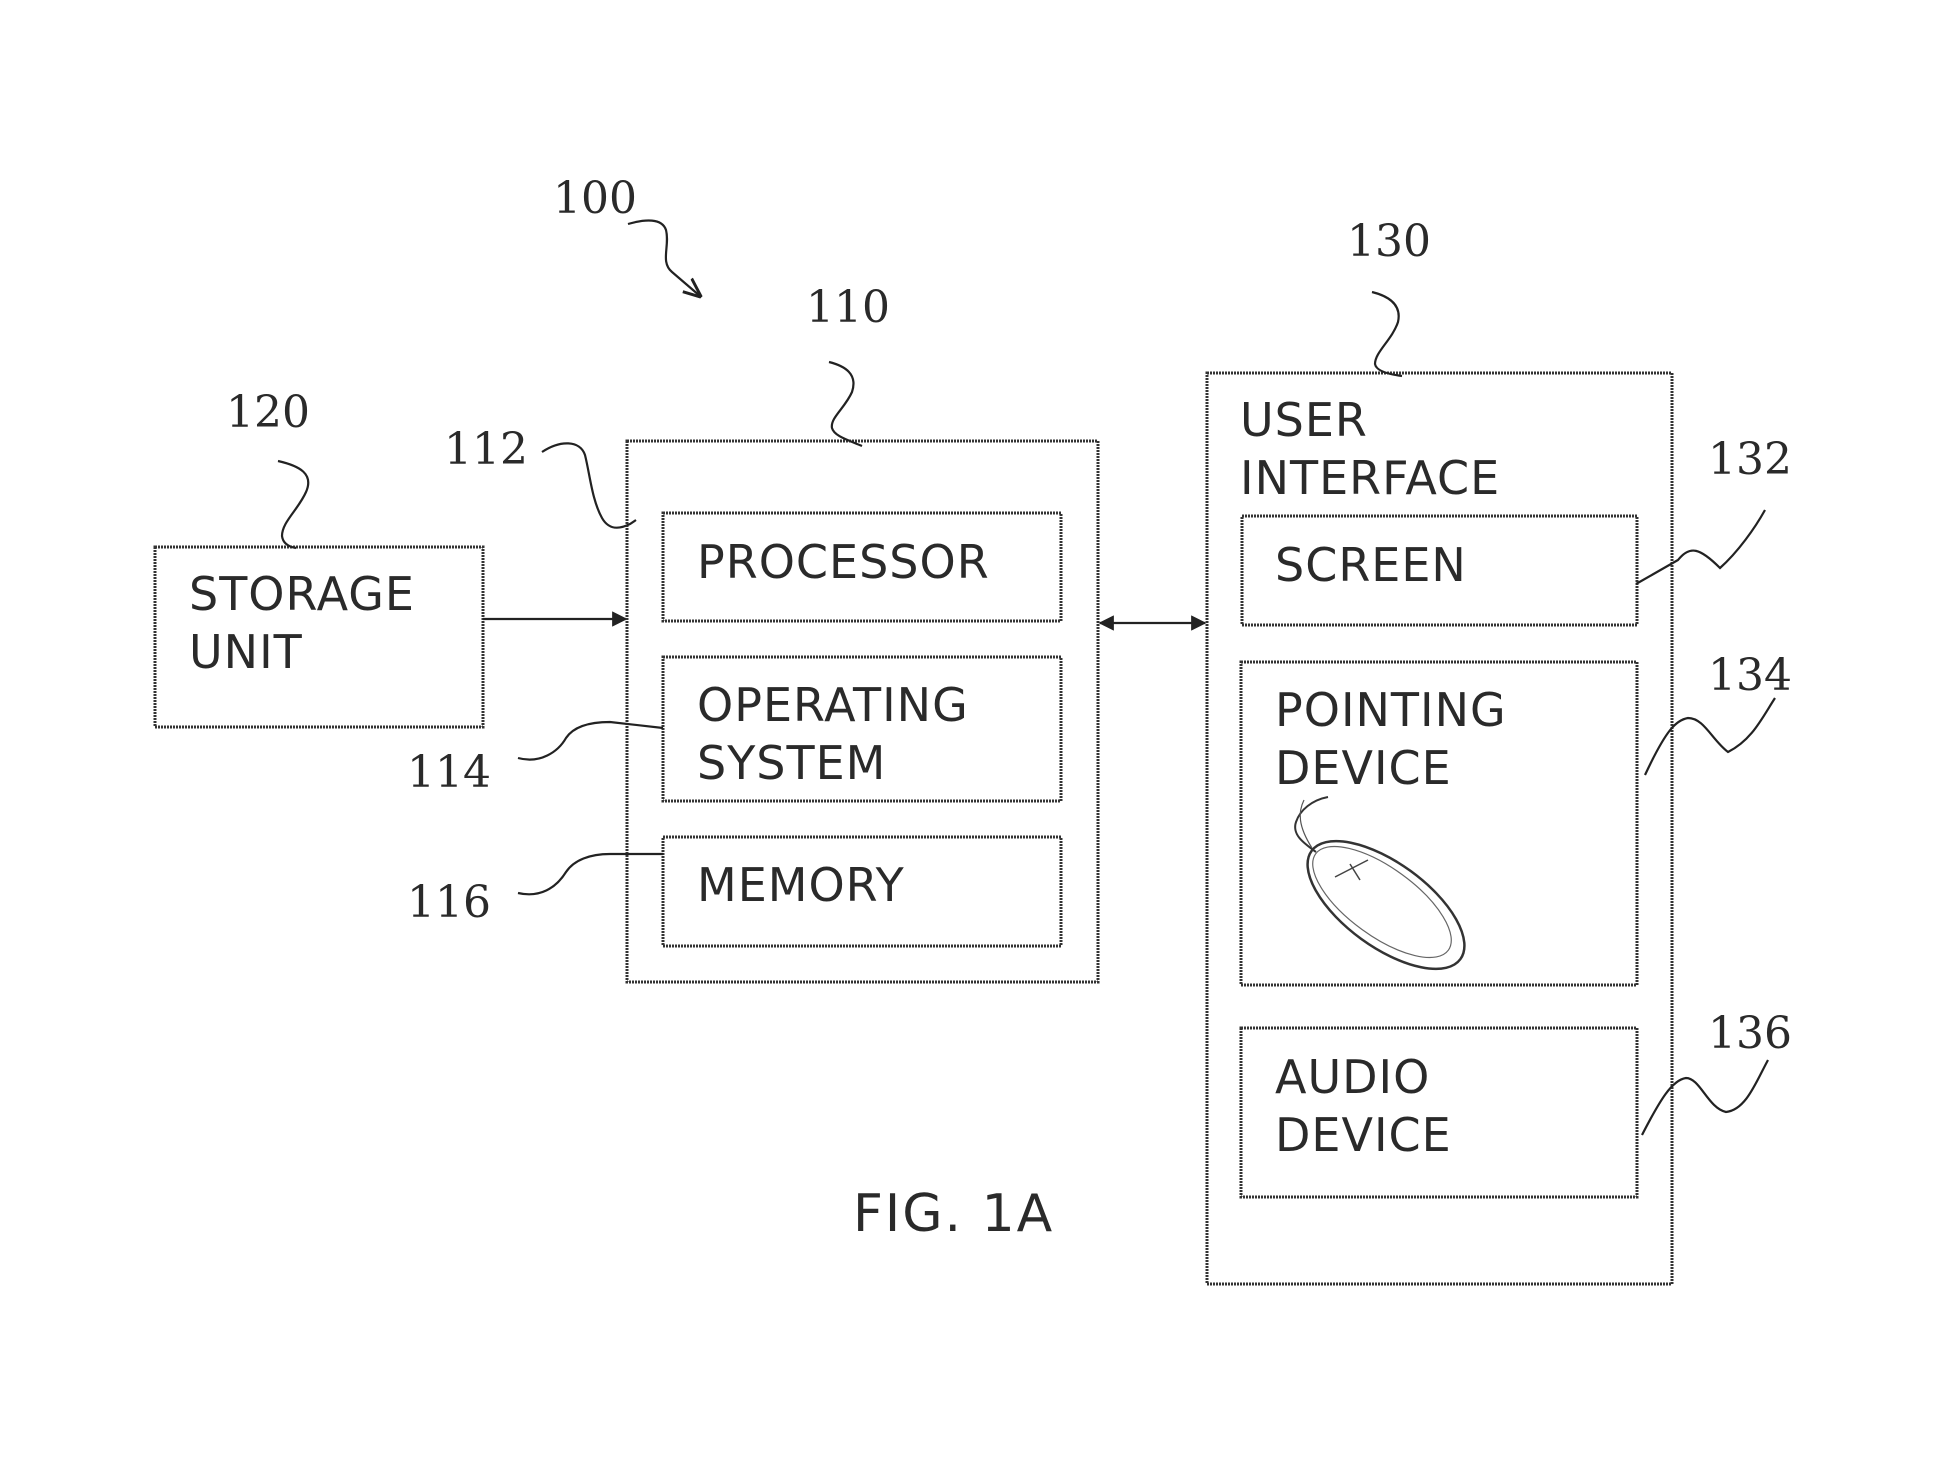  What do you see at coordinates (302, 594) in the screenshot?
I see `storage-unit-label-line1: STORAGE` at bounding box center [302, 594].